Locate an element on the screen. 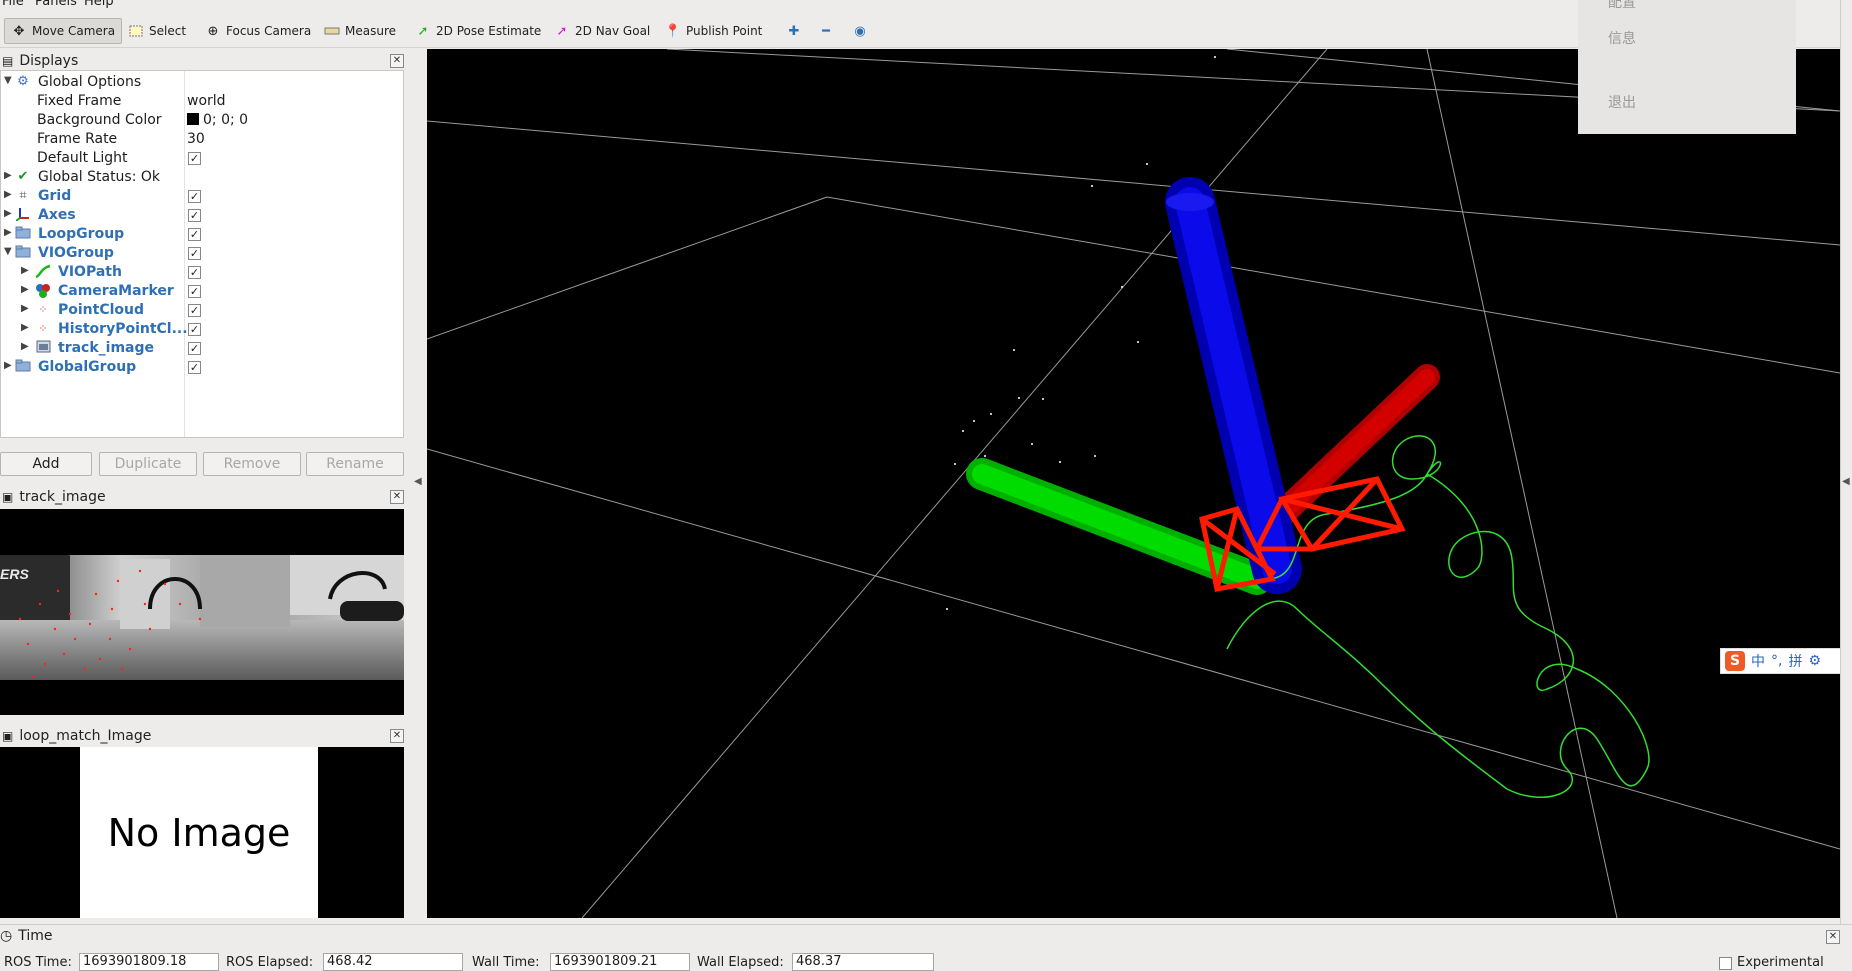 This screenshot has height=971, width=1852. row-label: Fixed Frame is located at coordinates (79, 101).